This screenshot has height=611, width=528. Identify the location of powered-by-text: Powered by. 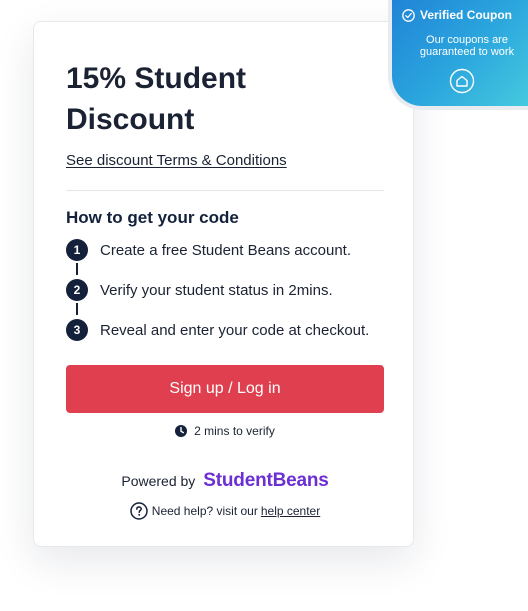
(158, 481).